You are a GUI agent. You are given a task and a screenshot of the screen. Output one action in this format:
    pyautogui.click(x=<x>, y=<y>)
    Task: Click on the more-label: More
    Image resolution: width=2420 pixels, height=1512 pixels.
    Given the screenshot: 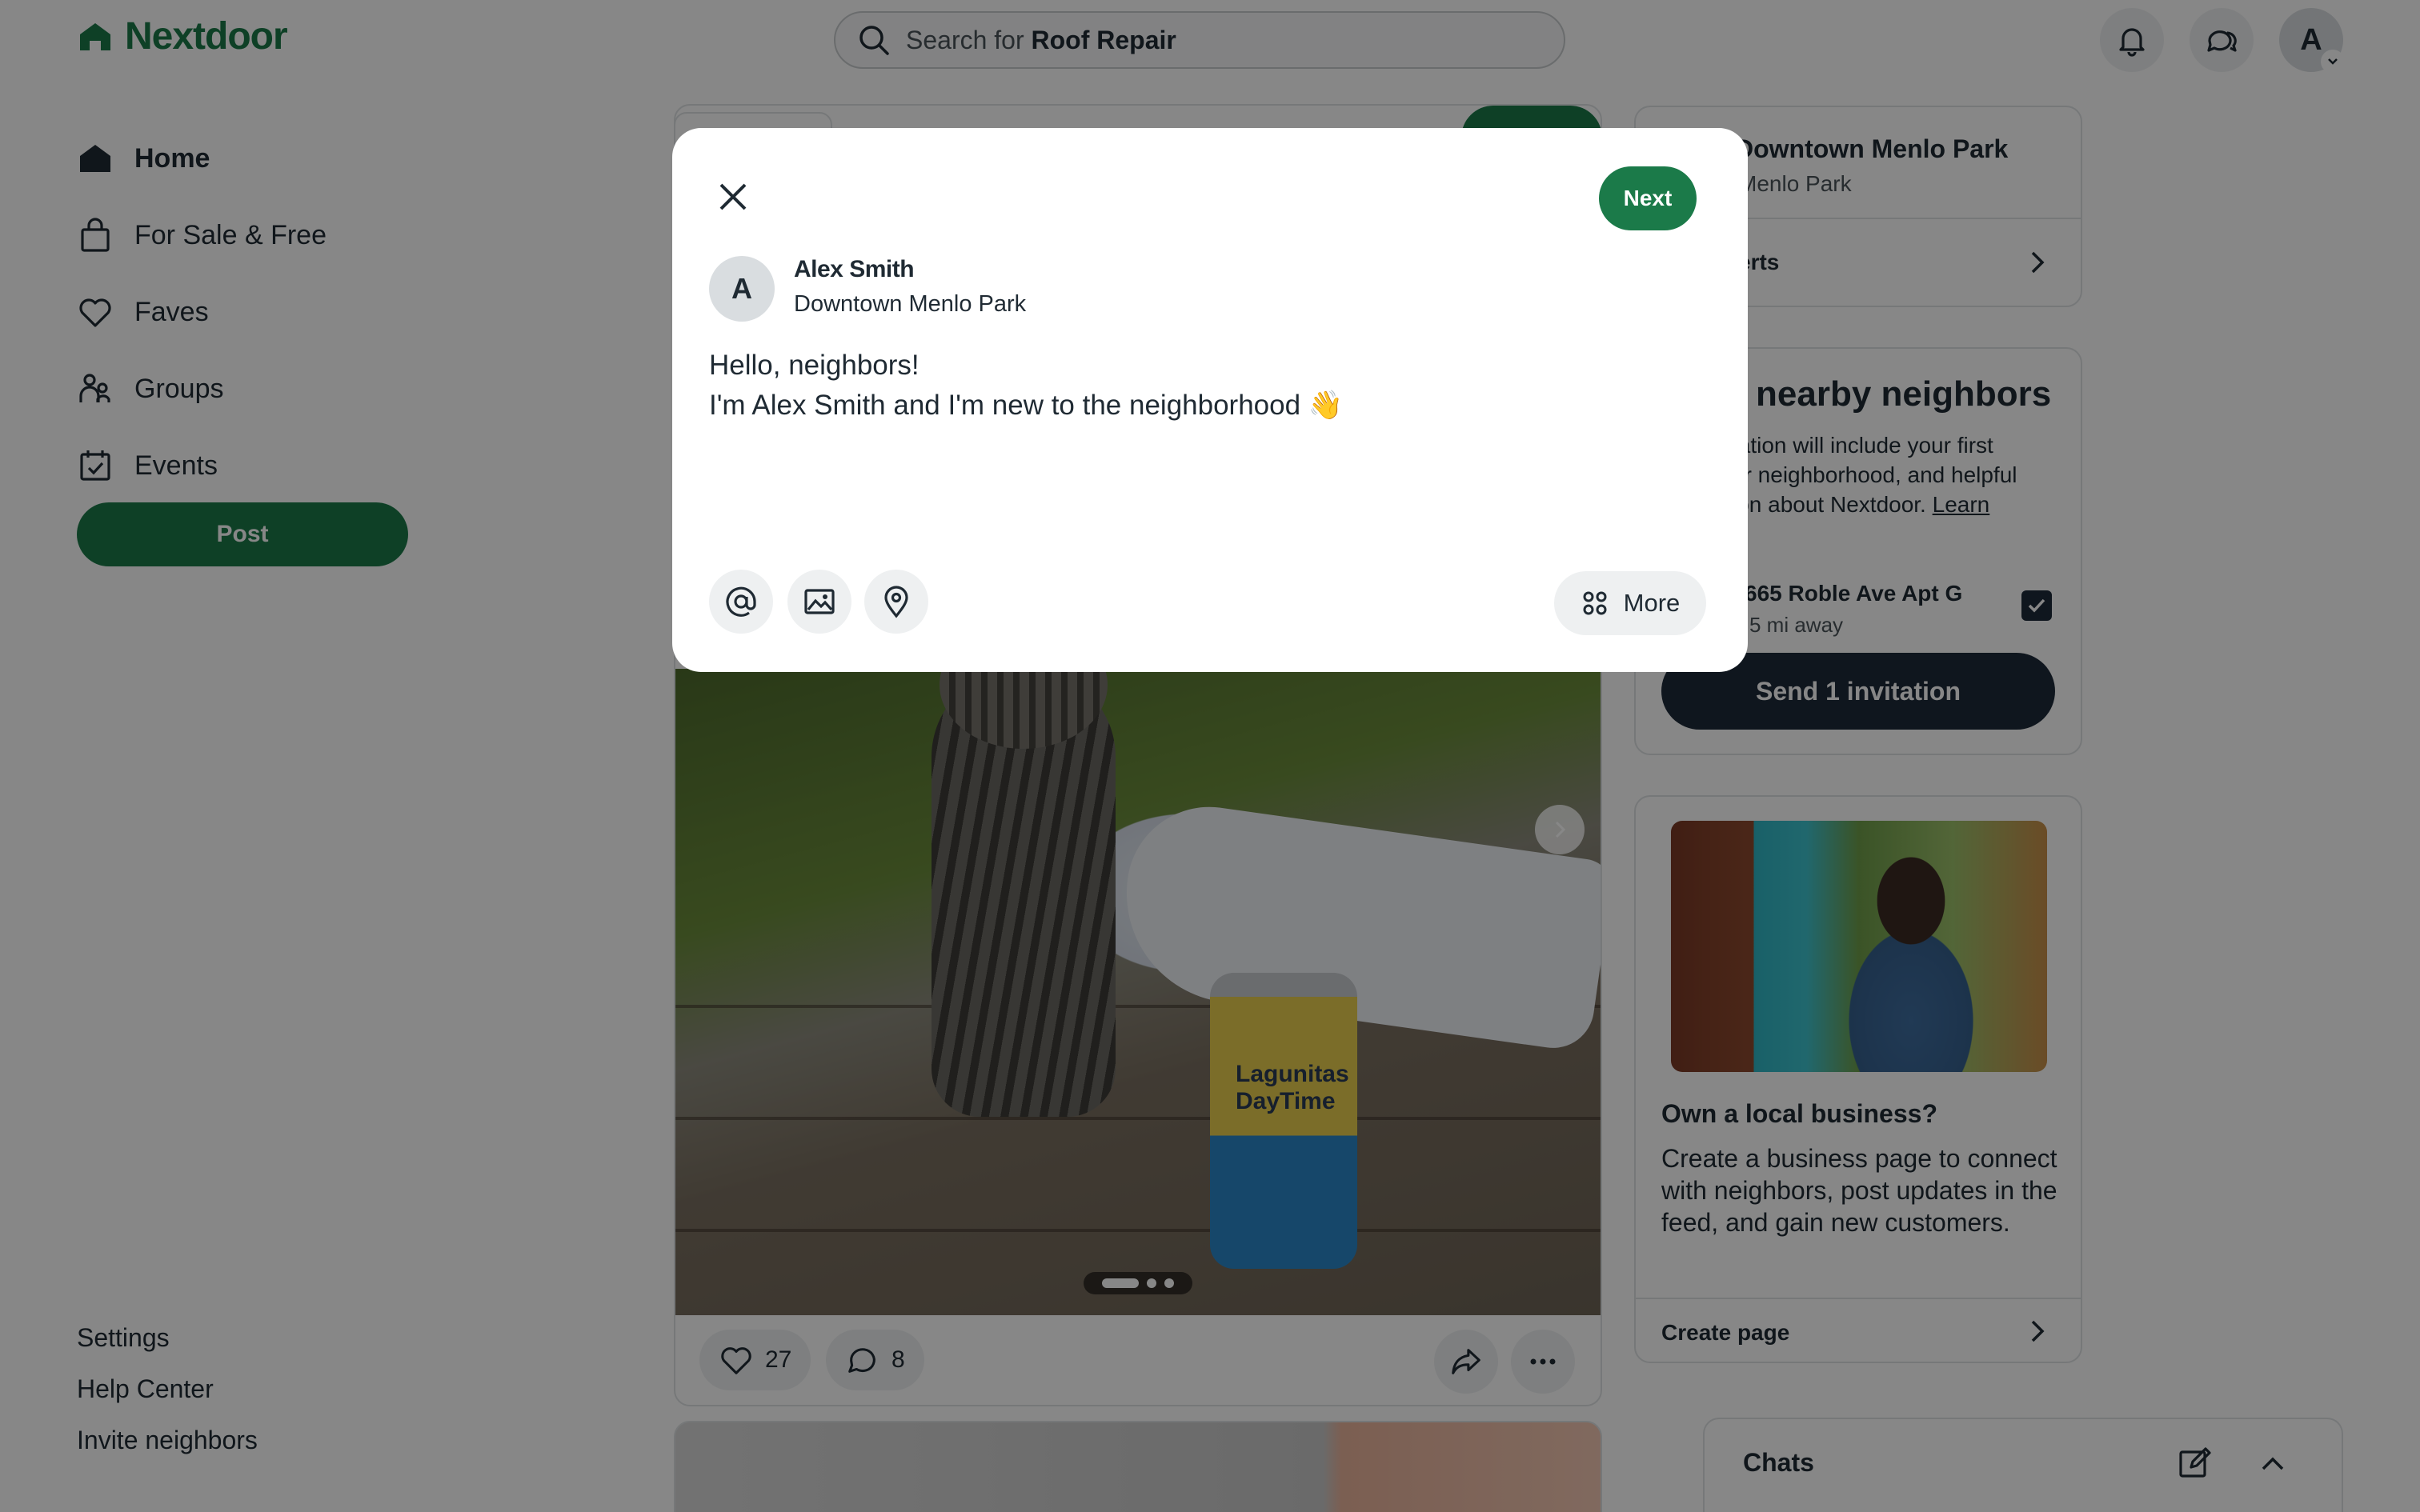 What is the action you would take?
    pyautogui.click(x=1652, y=603)
    